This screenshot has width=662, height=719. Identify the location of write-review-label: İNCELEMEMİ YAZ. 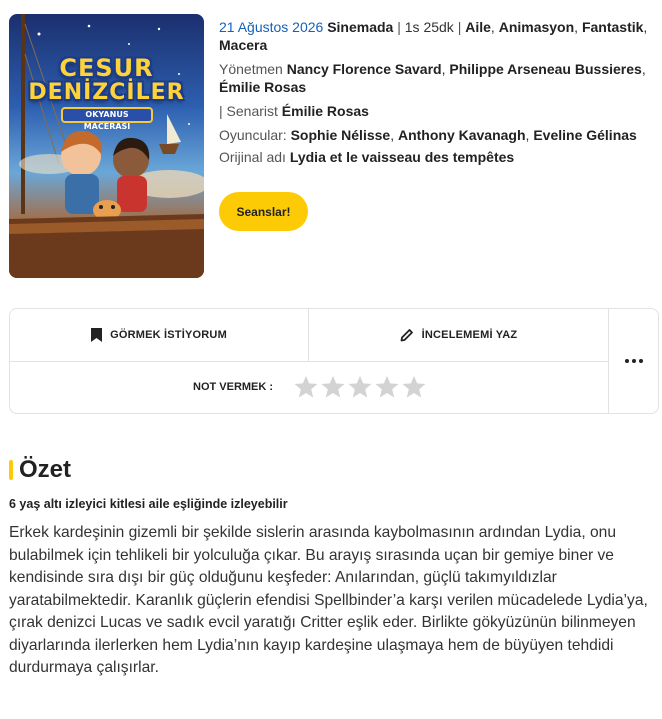
(469, 335).